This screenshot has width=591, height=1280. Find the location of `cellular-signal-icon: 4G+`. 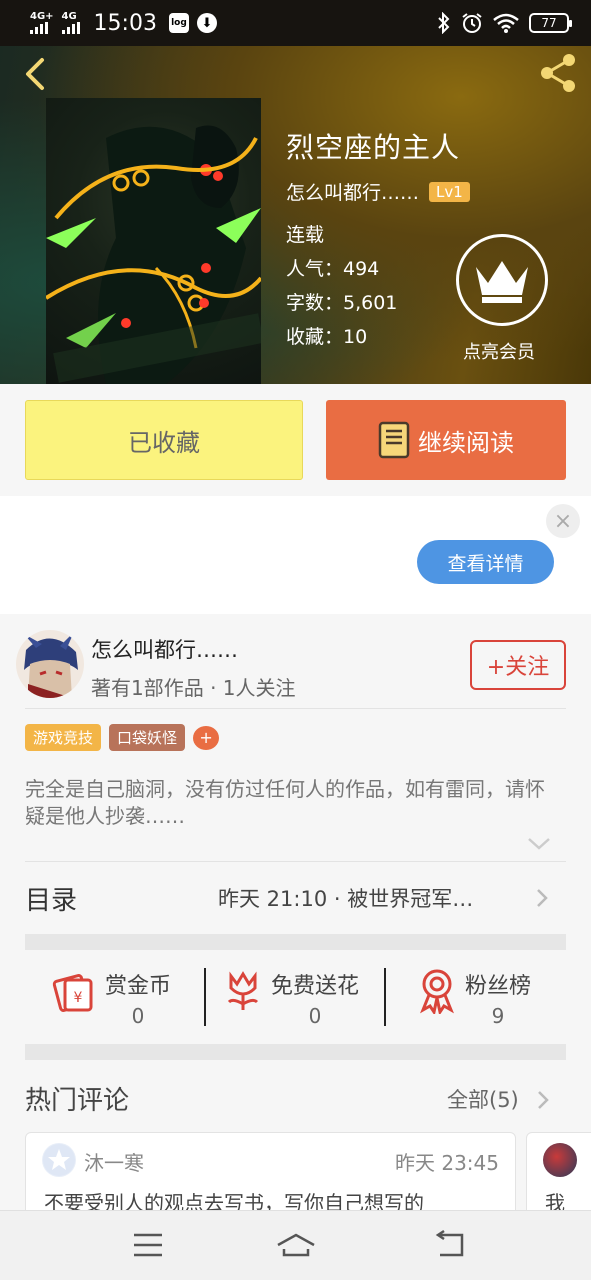

cellular-signal-icon: 4G+ is located at coordinates (42, 23).